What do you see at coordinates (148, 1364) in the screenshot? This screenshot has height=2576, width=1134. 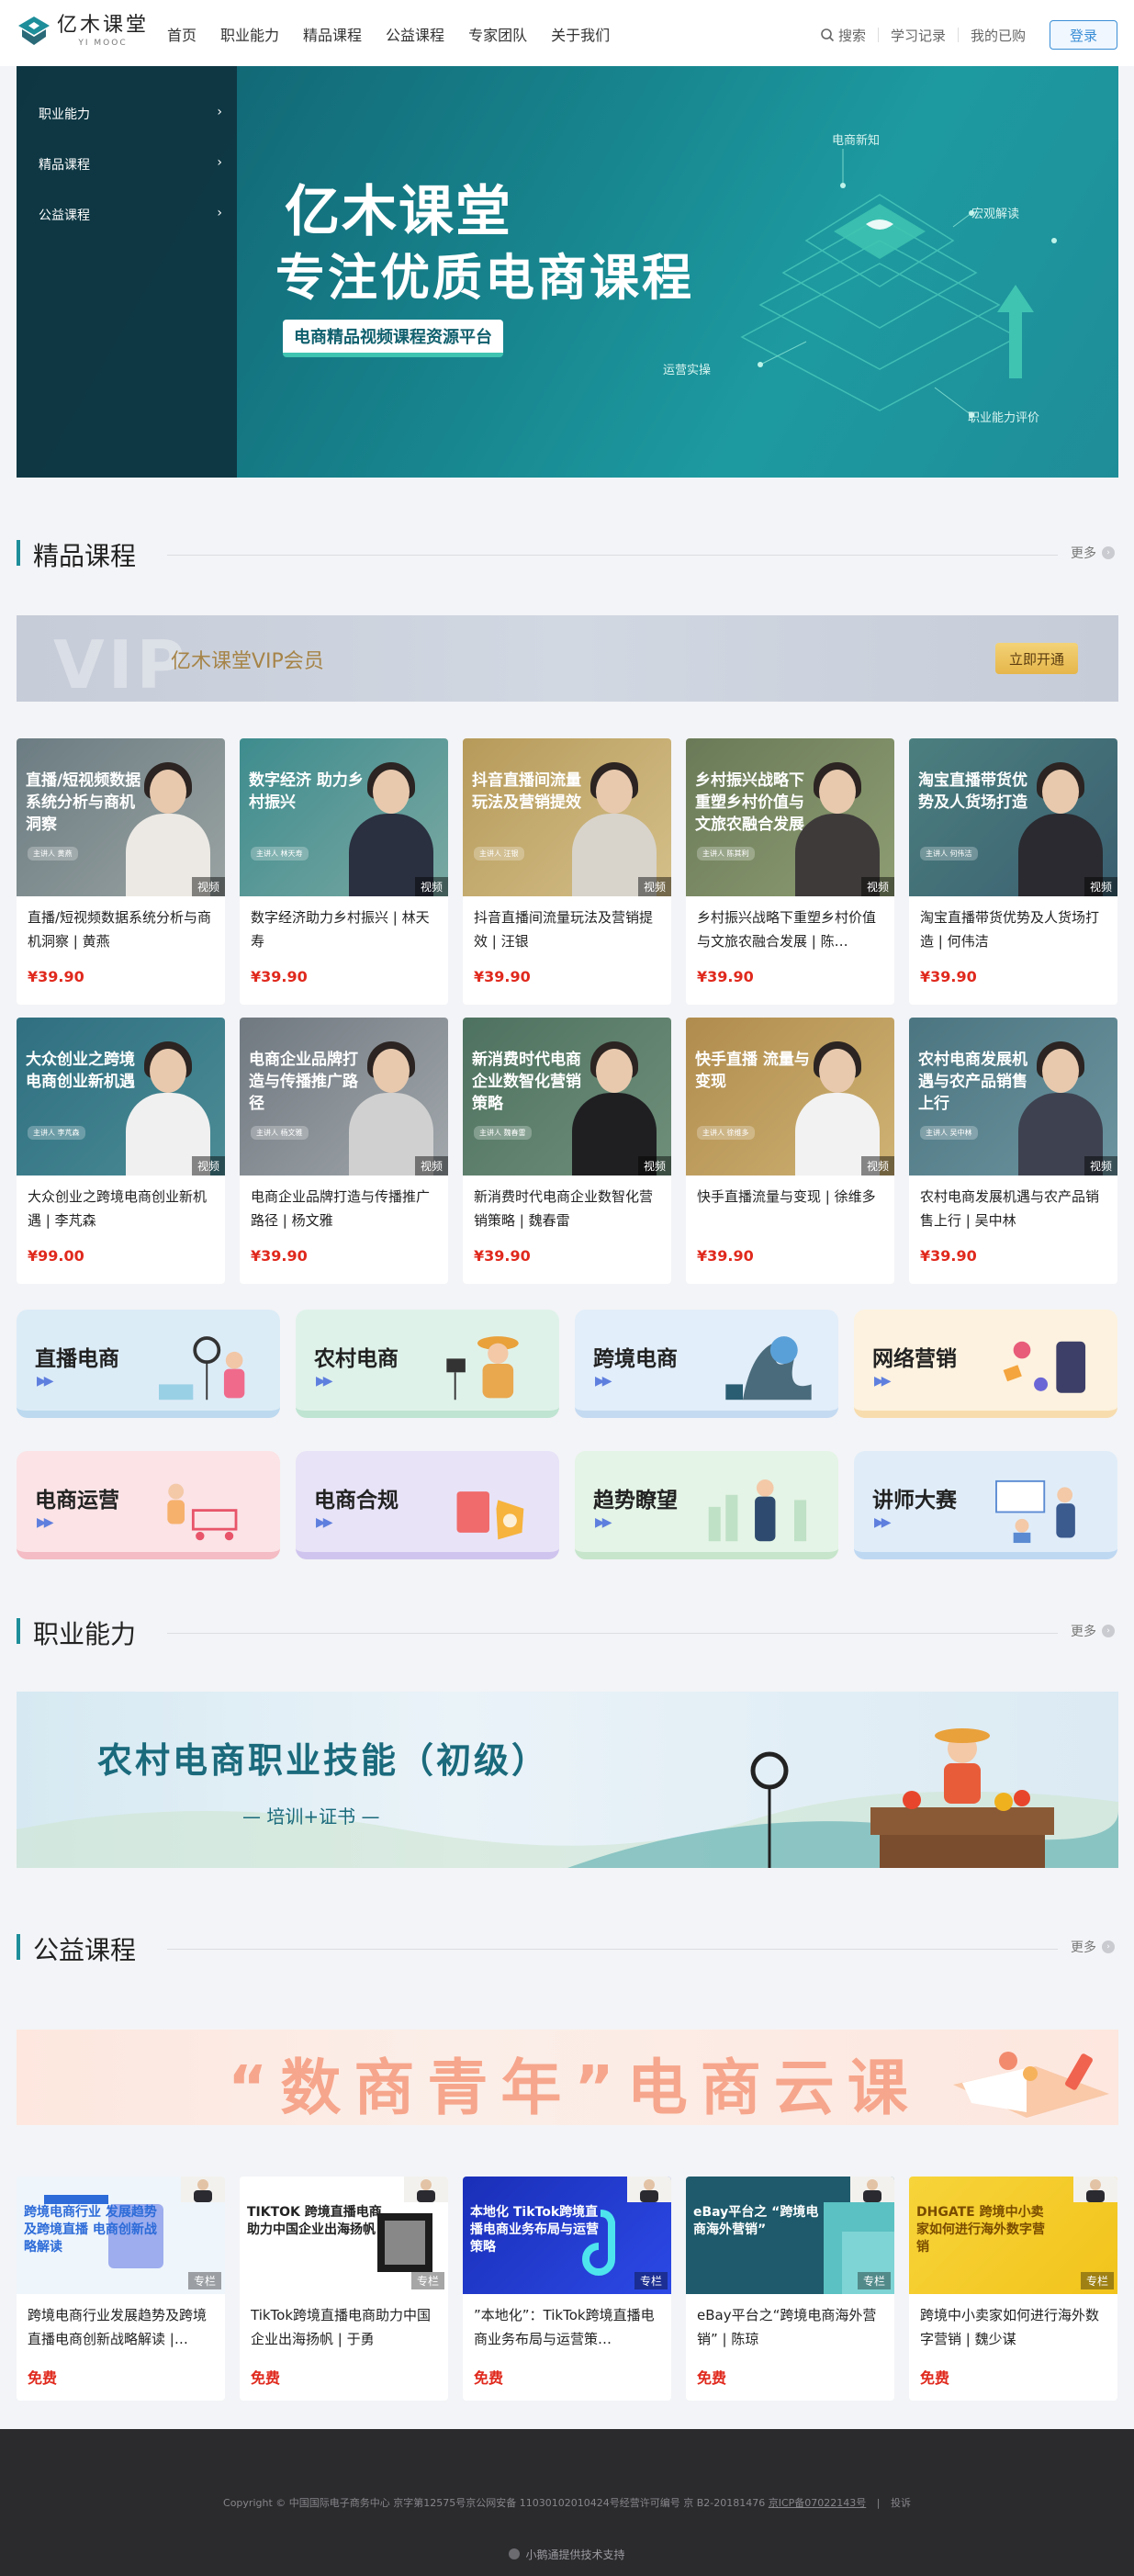 I see `category-card: 直播电商 ▶▶` at bounding box center [148, 1364].